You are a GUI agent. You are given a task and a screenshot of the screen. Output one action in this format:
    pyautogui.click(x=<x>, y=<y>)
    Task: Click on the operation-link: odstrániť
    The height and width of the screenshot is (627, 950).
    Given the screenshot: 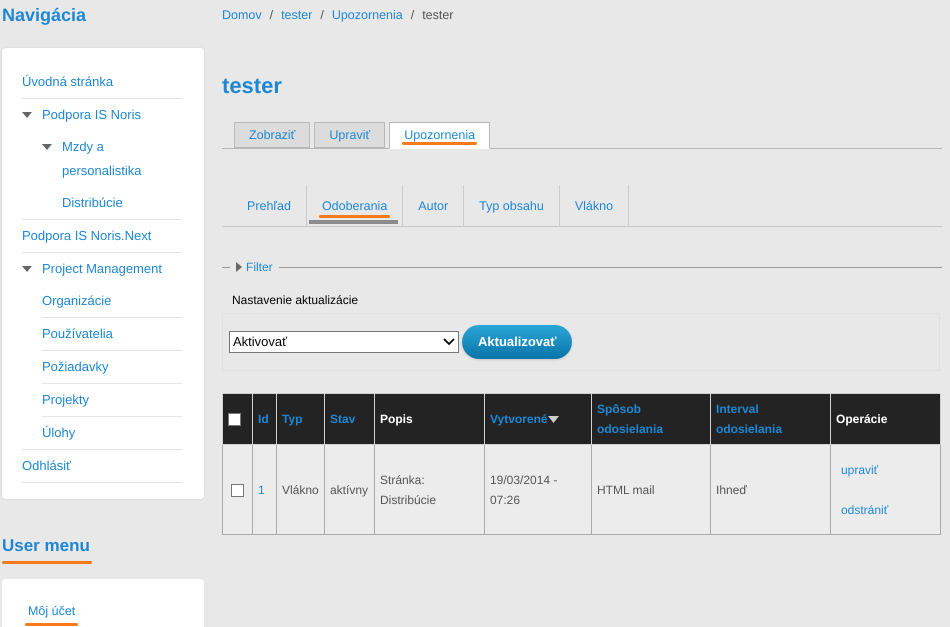 What is the action you would take?
    pyautogui.click(x=864, y=510)
    